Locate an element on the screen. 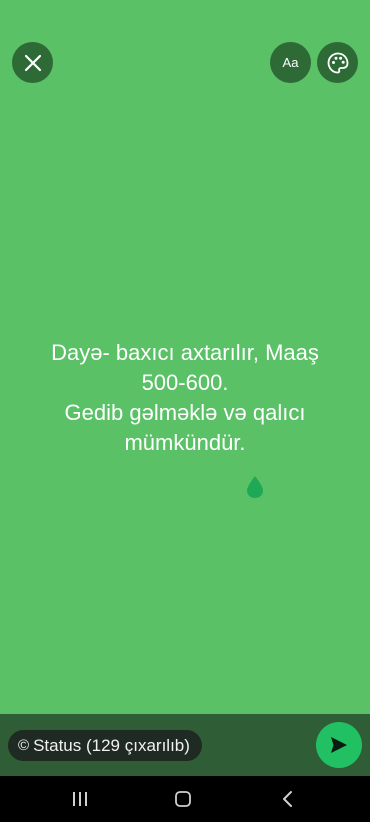 Image resolution: width=370 pixels, height=822 pixels. send-icon is located at coordinates (339, 745).